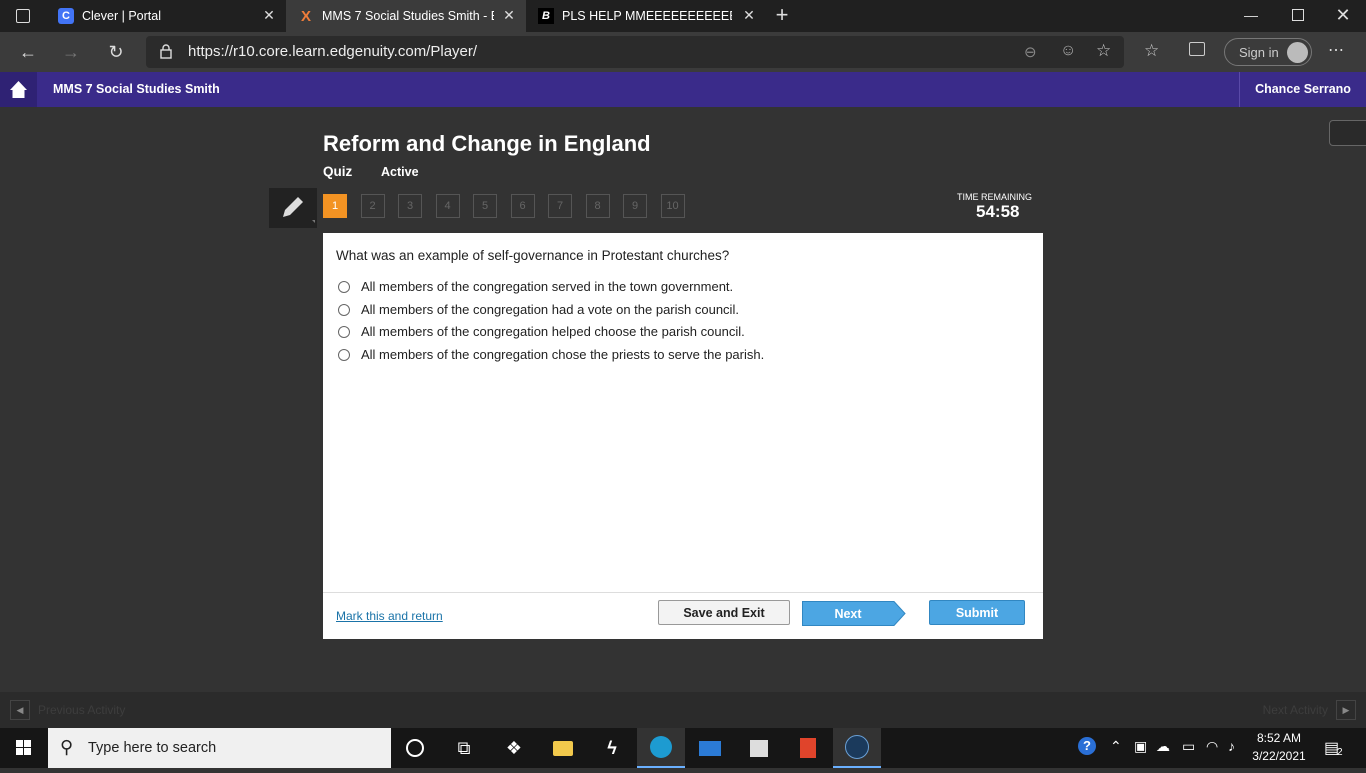  I want to click on previous-activity-button: ◀ Previous Activity, so click(67, 710).